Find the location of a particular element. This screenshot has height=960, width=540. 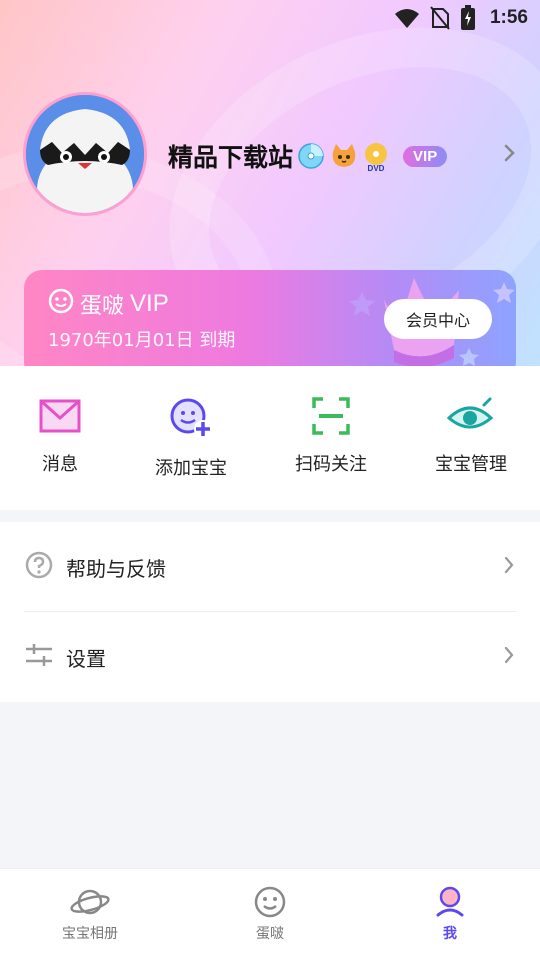

help-icon is located at coordinates (39, 567).